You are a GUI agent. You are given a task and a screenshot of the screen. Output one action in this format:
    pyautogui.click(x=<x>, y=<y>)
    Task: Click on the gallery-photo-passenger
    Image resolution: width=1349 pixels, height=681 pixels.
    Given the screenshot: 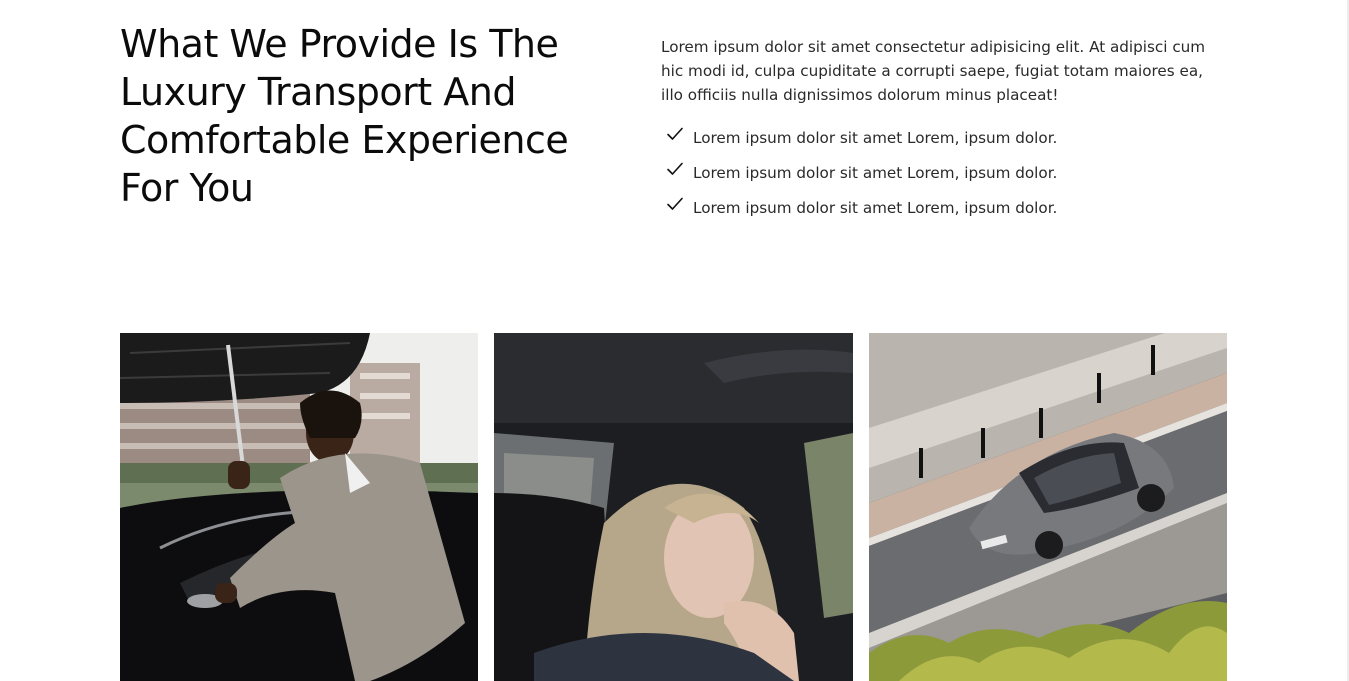 What is the action you would take?
    pyautogui.click(x=673, y=507)
    